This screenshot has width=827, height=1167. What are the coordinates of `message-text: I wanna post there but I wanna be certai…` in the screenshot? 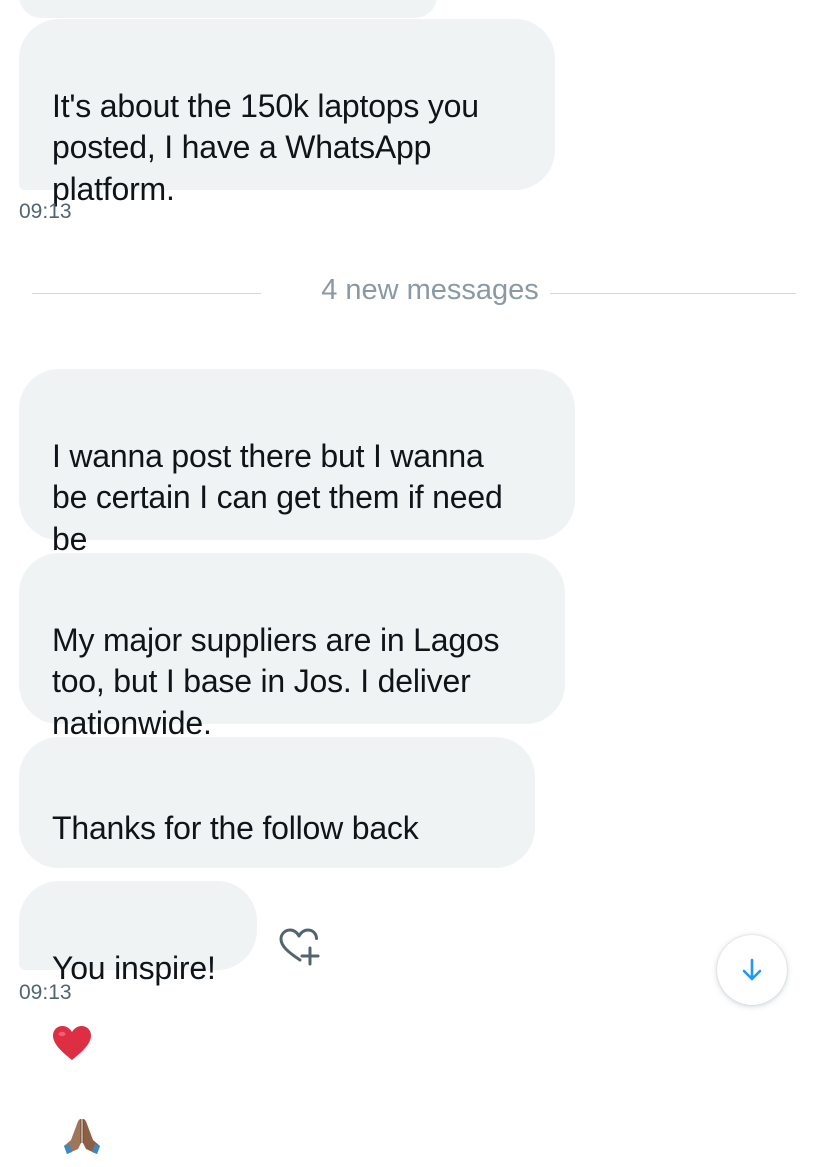 It's located at (277, 497).